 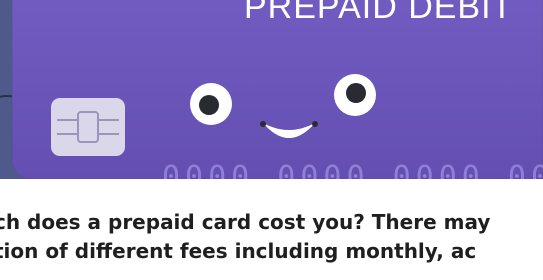 I want to click on left-pupil, so click(x=209, y=105).